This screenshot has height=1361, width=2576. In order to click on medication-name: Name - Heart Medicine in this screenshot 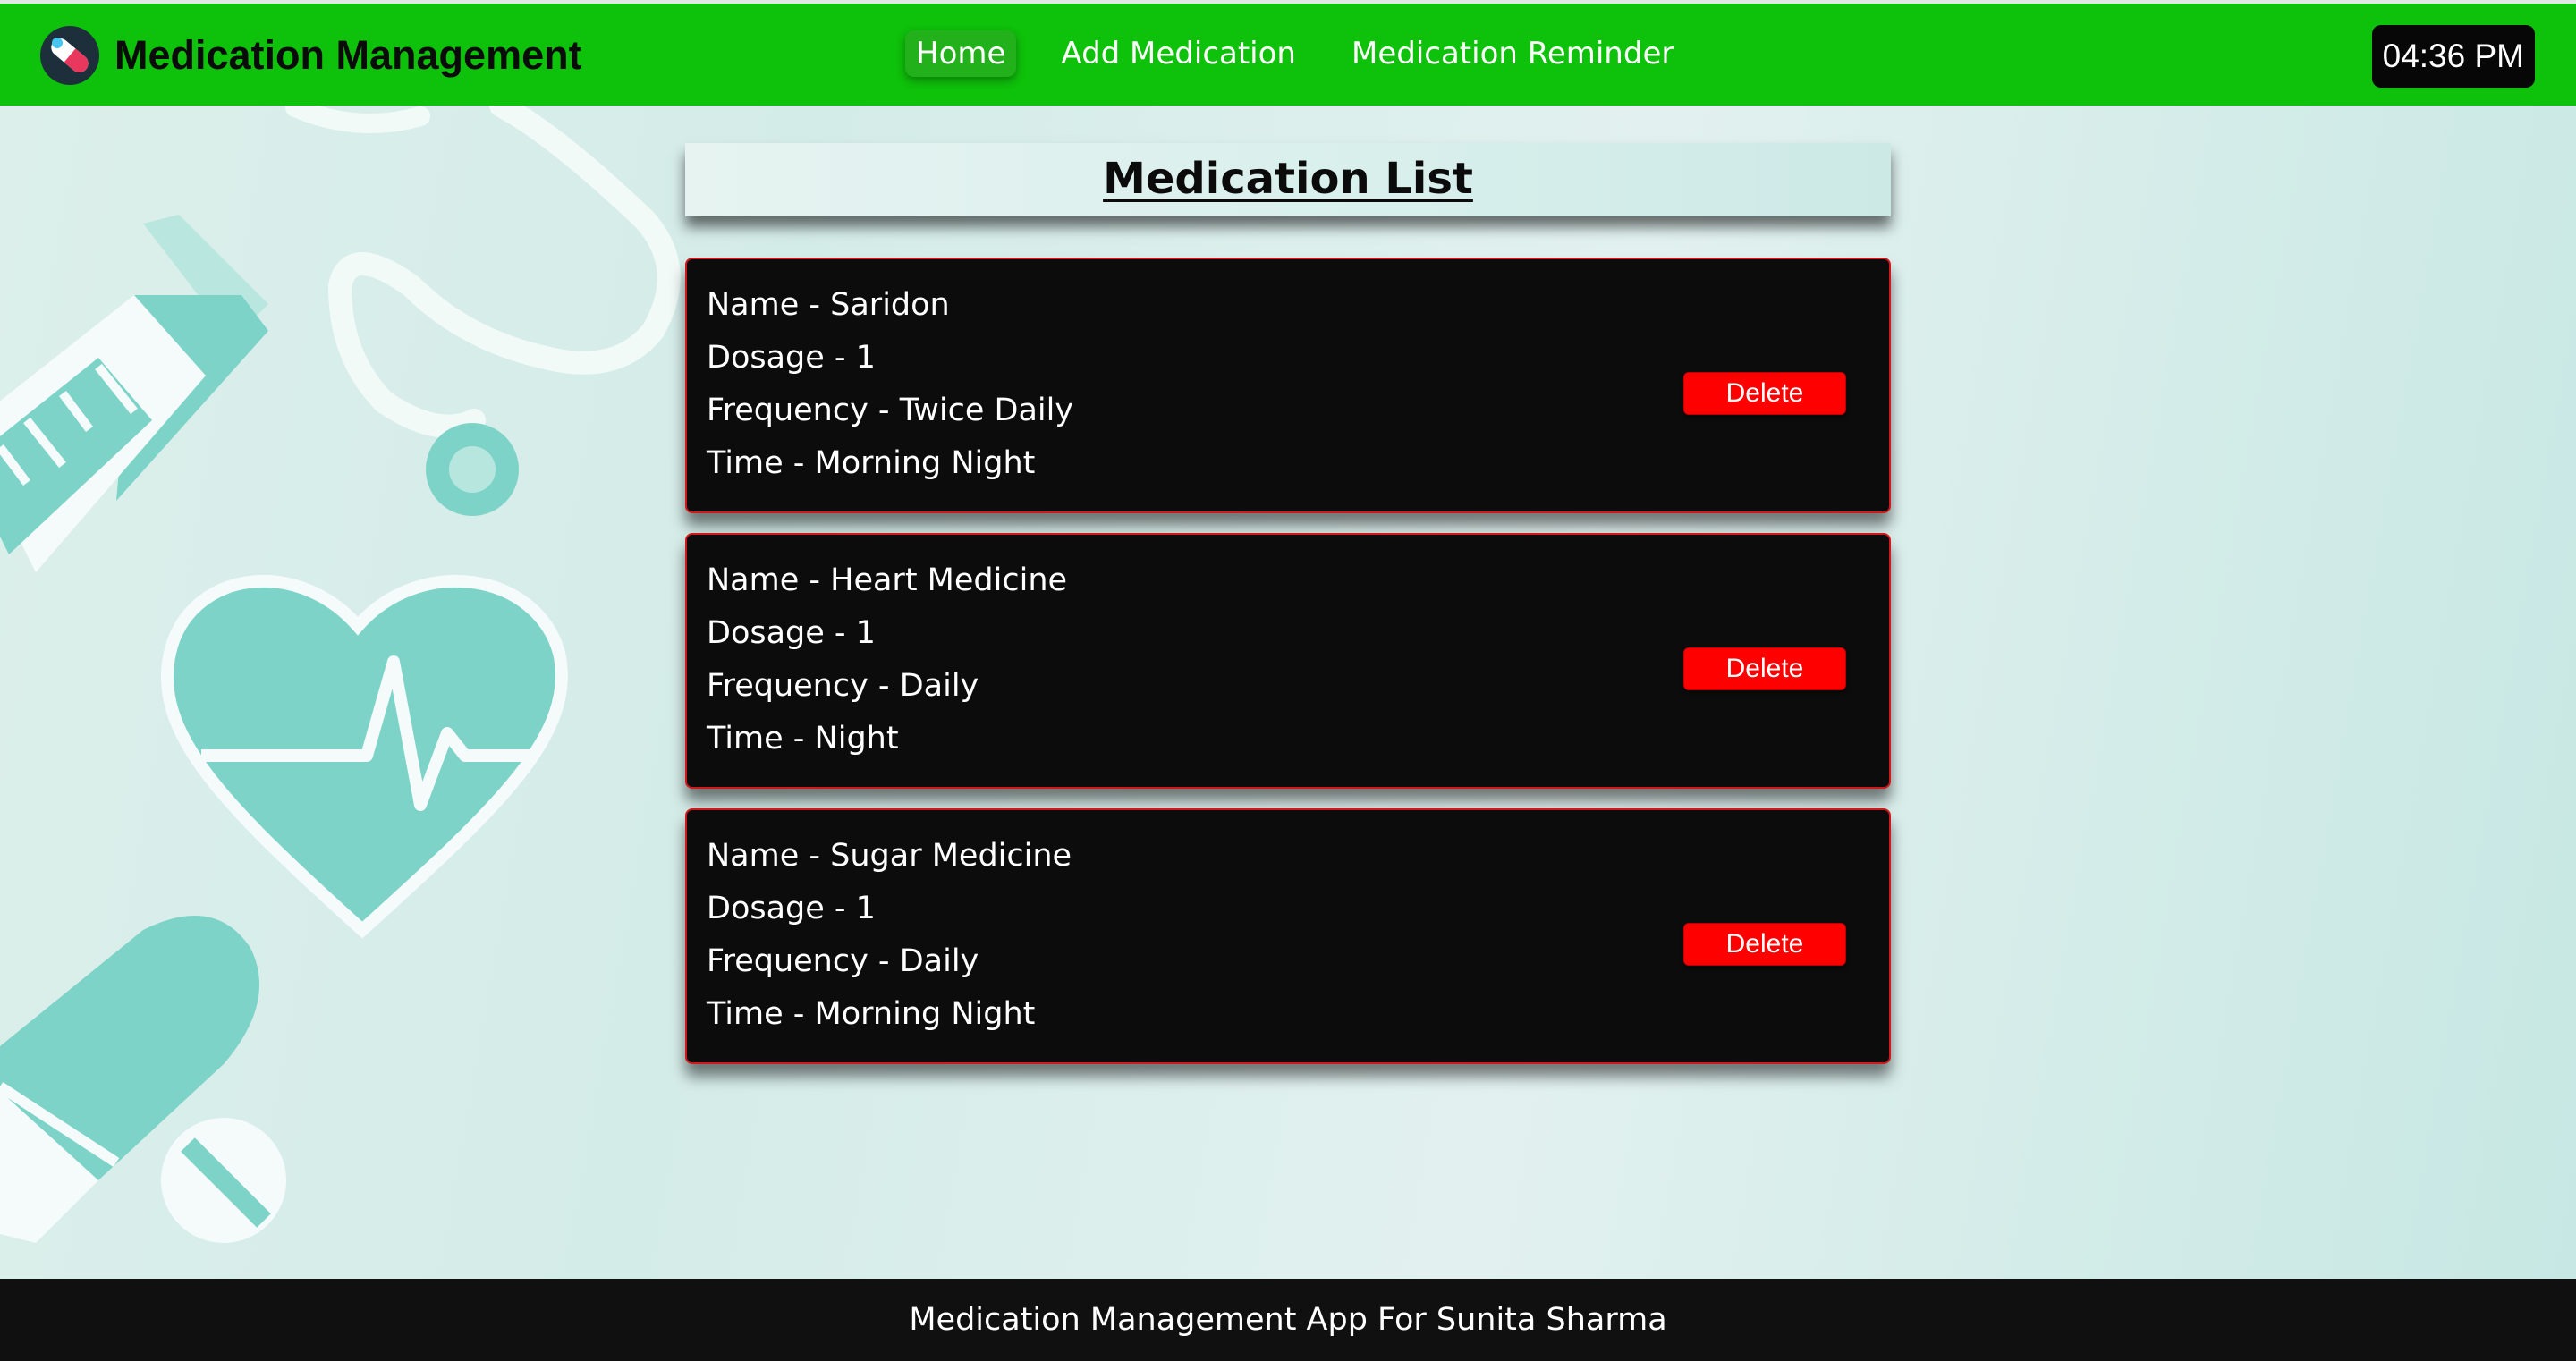, I will do `click(887, 580)`.